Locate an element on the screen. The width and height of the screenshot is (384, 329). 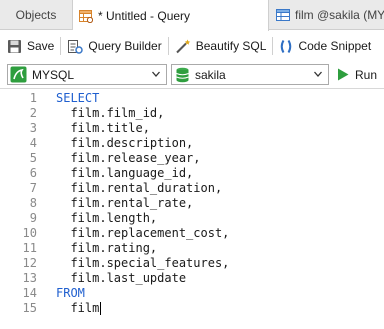
code-line: 8 film.rental_rate, is located at coordinates (192, 203).